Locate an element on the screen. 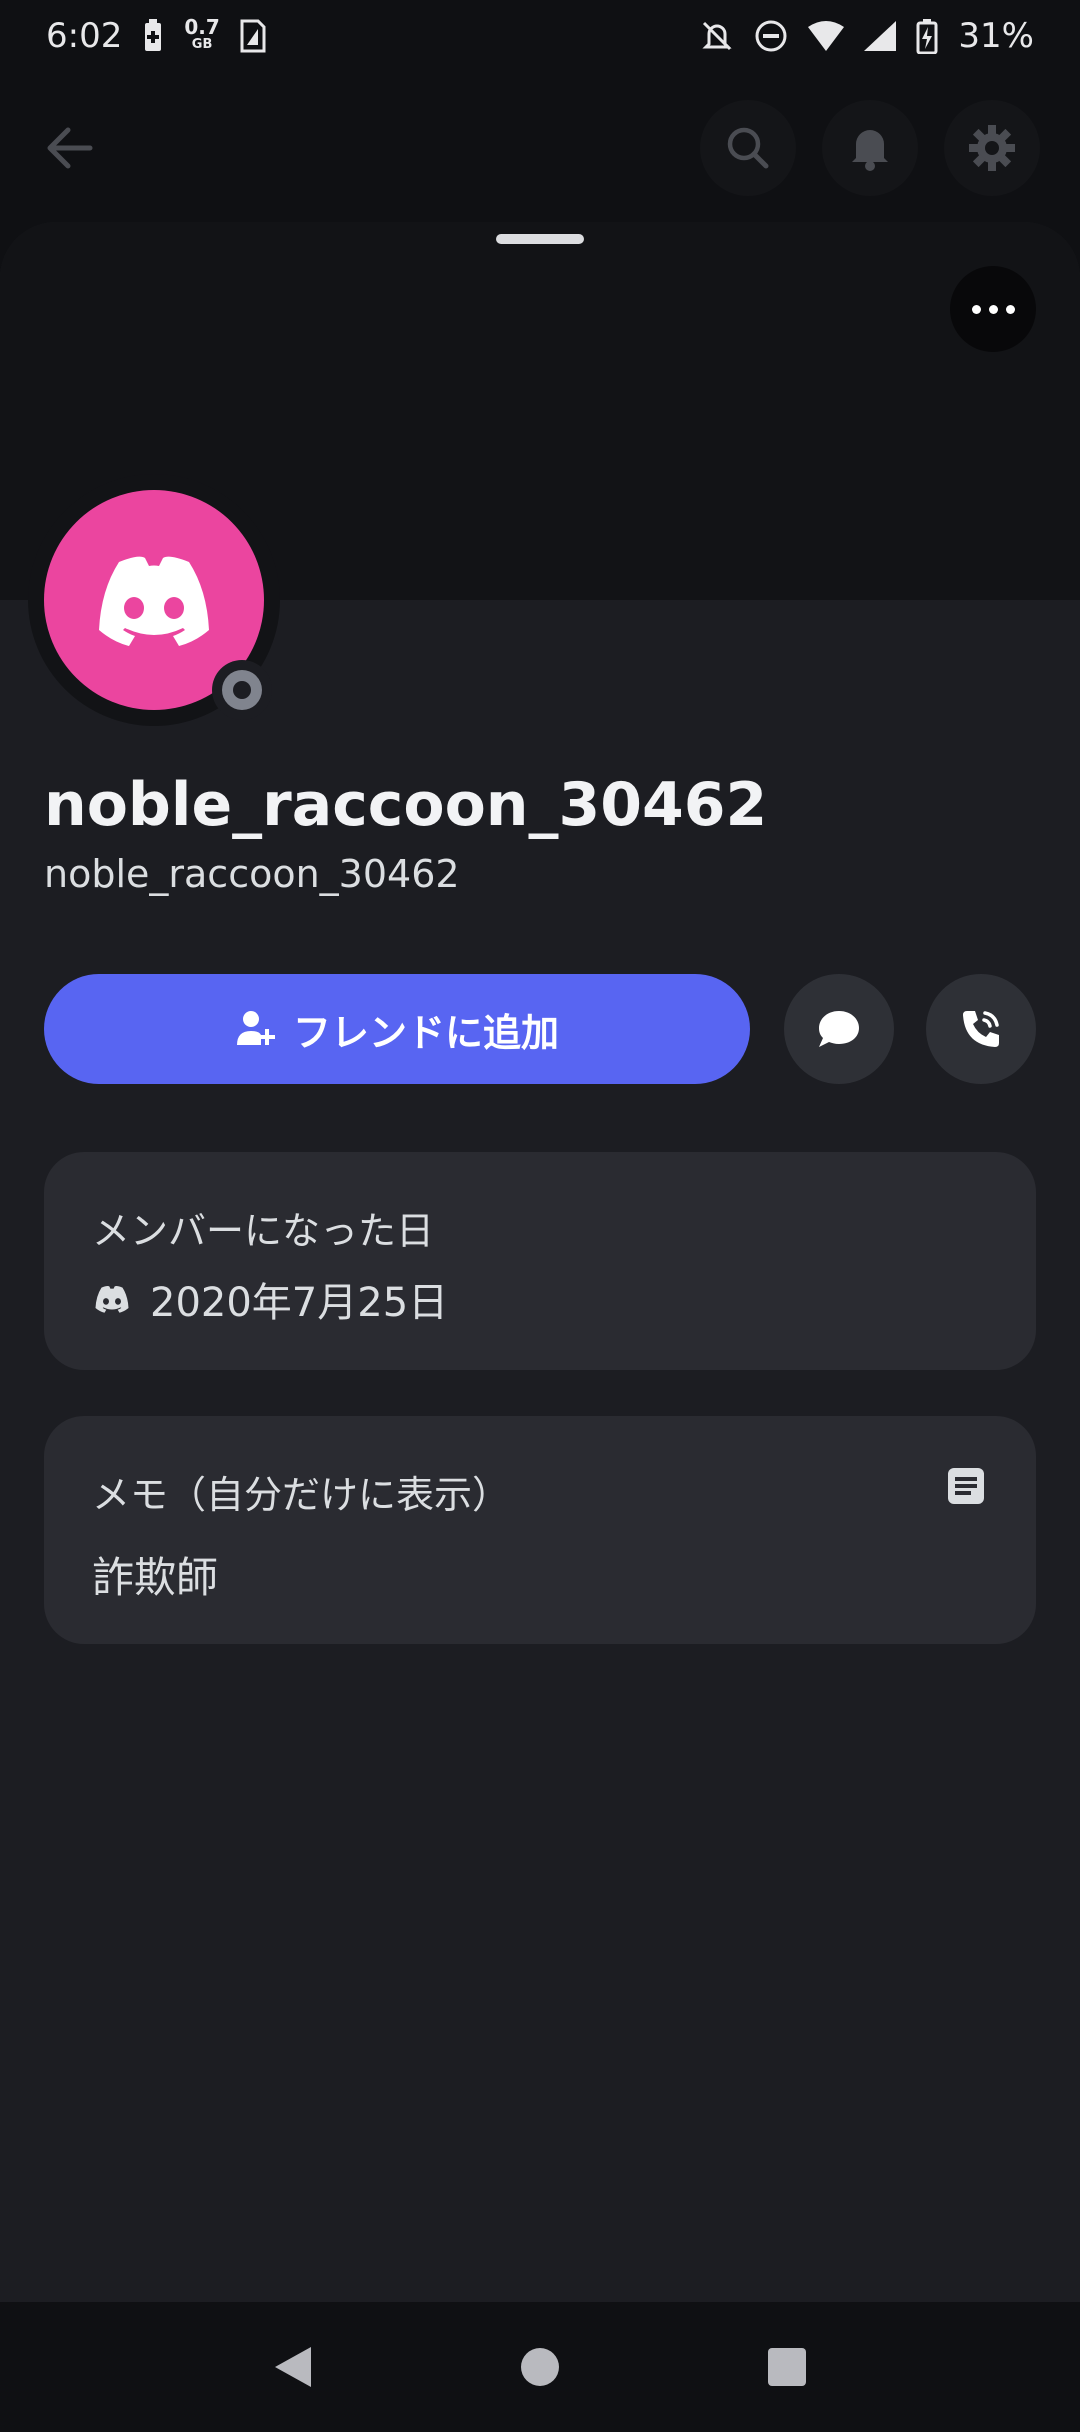 This screenshot has height=2432, width=1080. username: noble_raccoon_30462 is located at coordinates (252, 874).